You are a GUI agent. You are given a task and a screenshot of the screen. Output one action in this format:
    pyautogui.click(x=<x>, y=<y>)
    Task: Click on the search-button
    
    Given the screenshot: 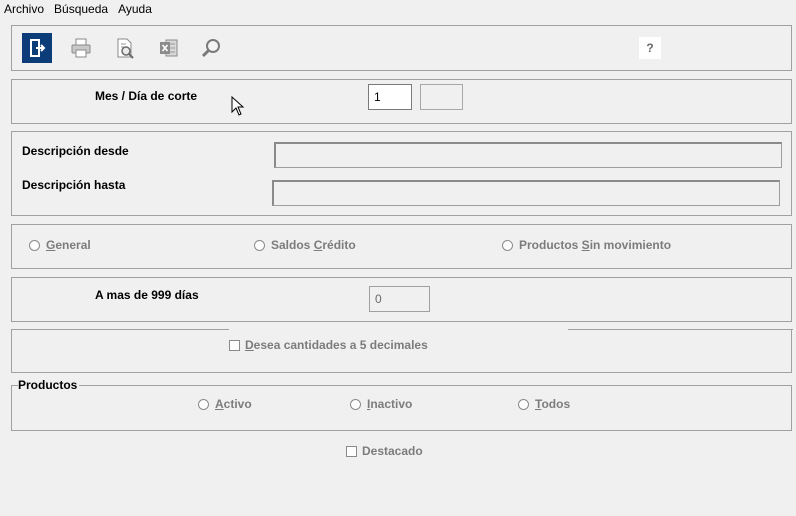 What is the action you would take?
    pyautogui.click(x=211, y=48)
    